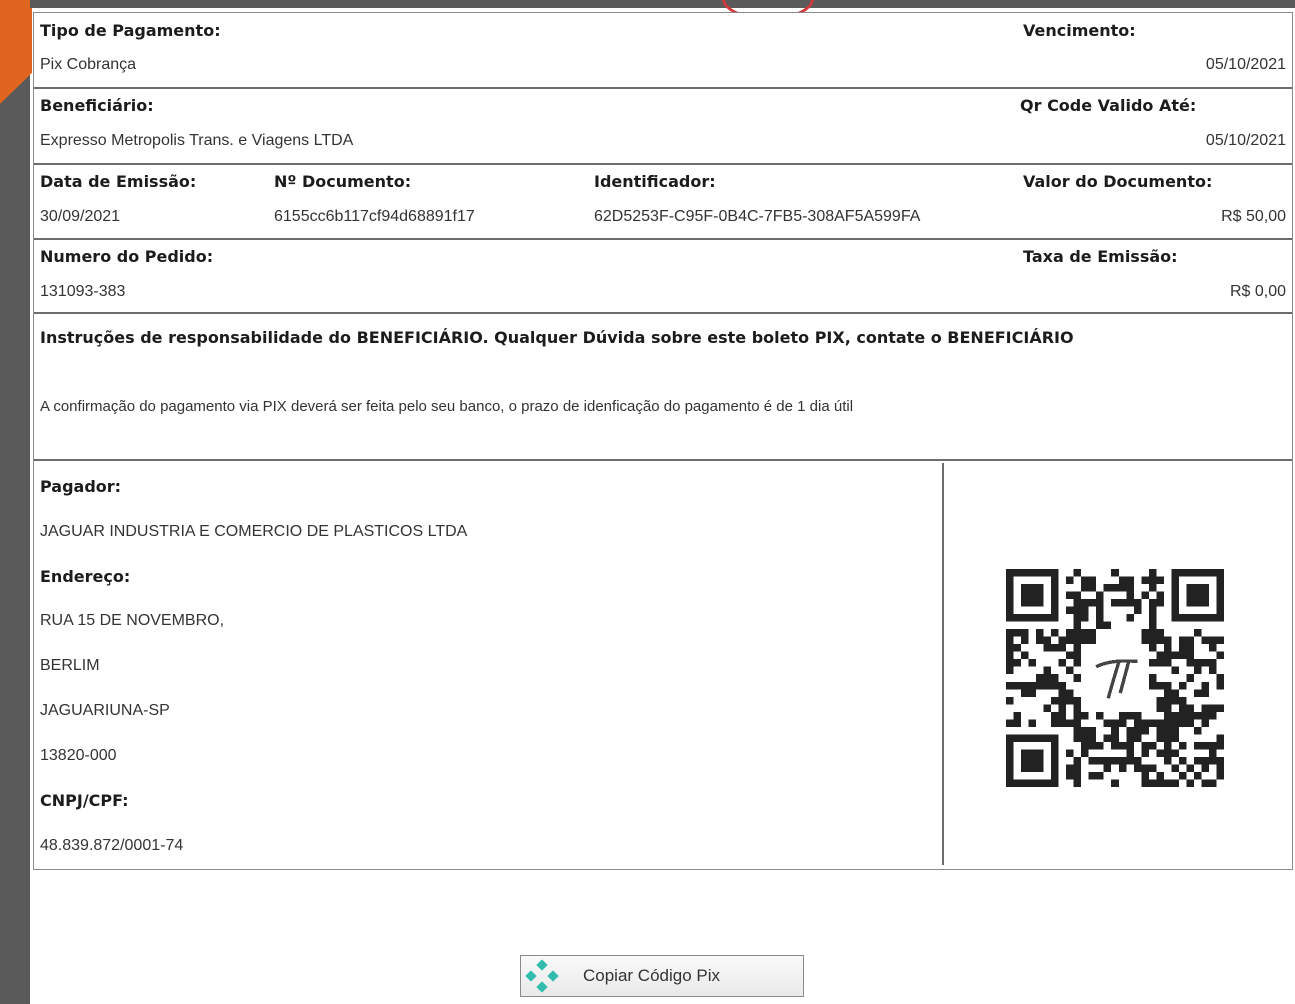  I want to click on documento-label: Nº Documento:, so click(343, 181).